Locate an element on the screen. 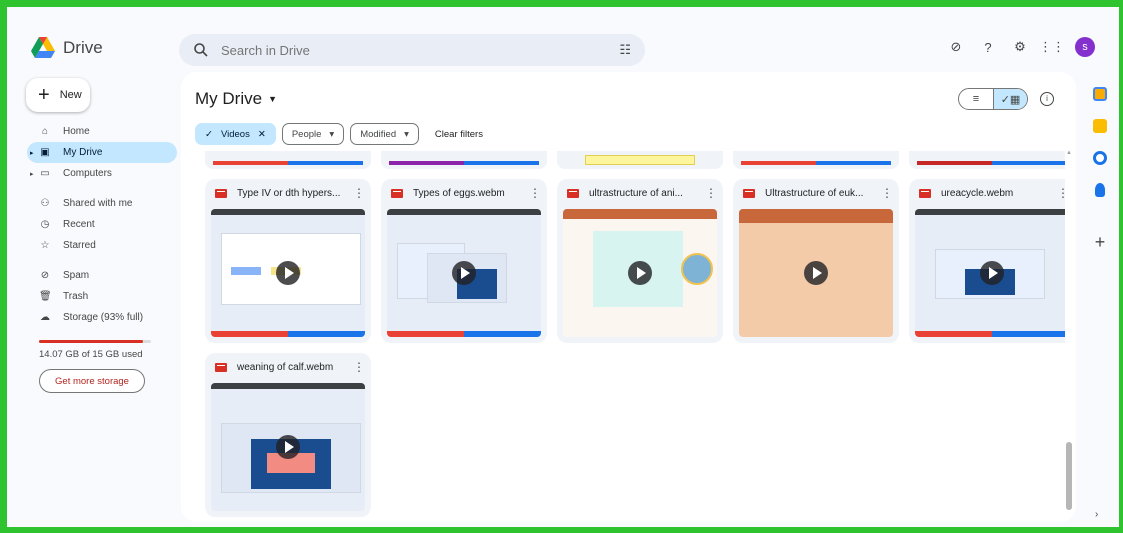 Image resolution: width=1123 pixels, height=533 pixels. apps-grid-icon: ⋮⋮ is located at coordinates (1052, 47).